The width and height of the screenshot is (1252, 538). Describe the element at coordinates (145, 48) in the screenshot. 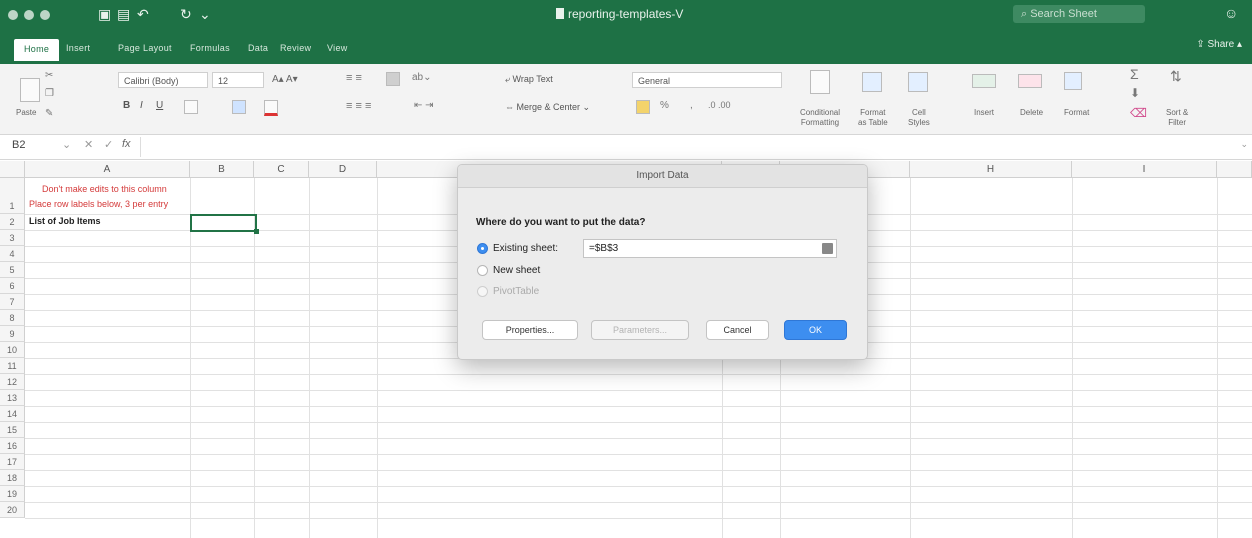

I see `tab-page-layout: Page Layout` at that location.